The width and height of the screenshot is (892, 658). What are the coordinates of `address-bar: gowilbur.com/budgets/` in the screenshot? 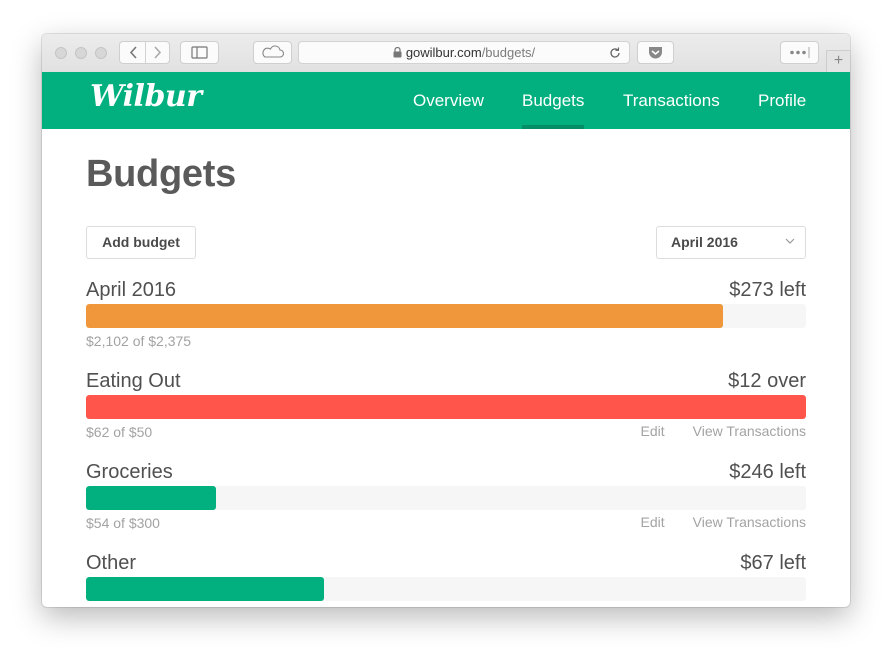 It's located at (464, 52).